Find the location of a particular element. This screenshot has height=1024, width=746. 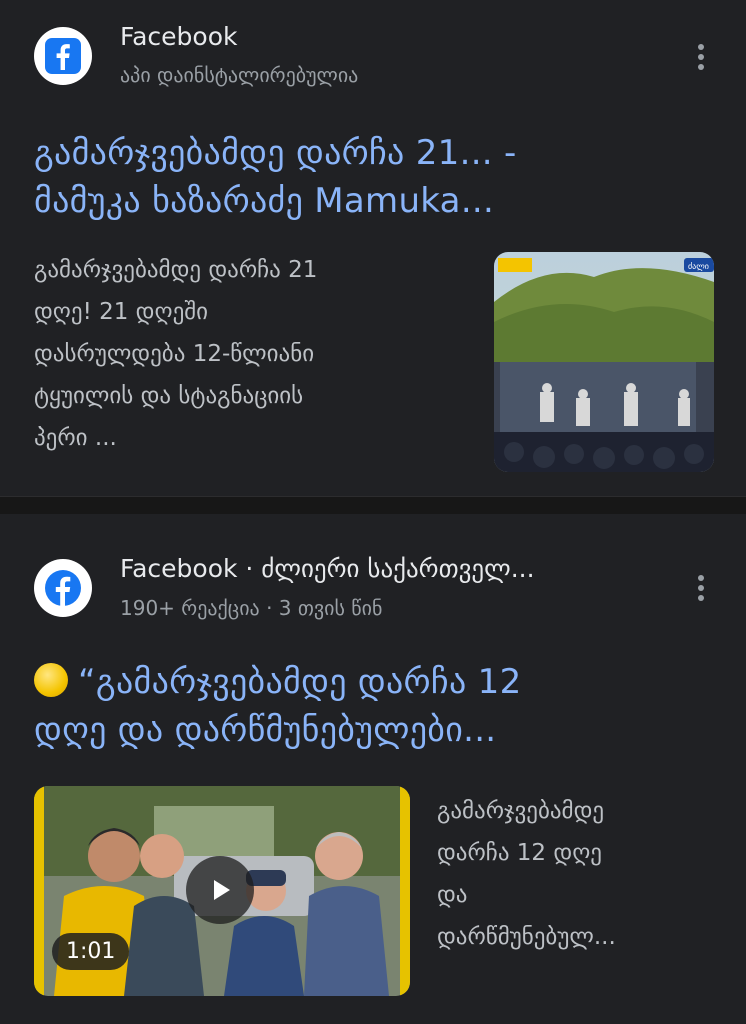

video-duration-badge: 1:01 is located at coordinates (91, 951).